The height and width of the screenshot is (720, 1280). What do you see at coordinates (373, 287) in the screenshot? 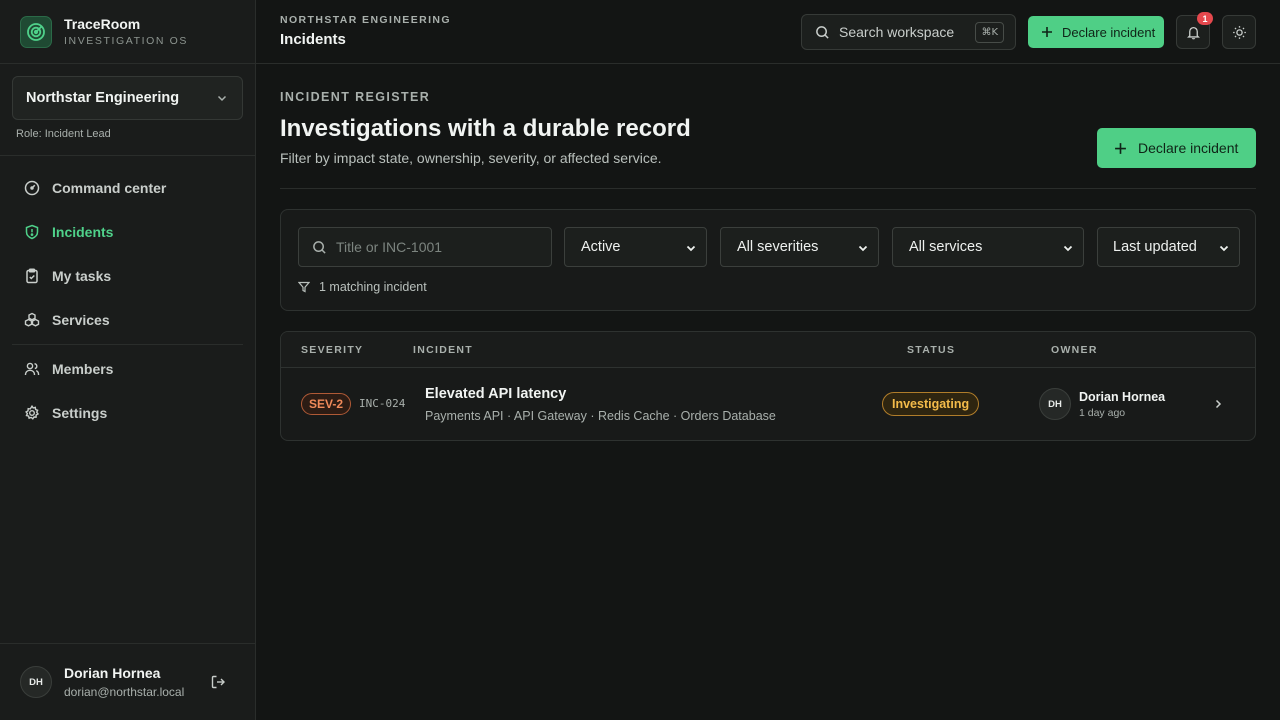
I see `match-count-text: 1 matching incident` at bounding box center [373, 287].